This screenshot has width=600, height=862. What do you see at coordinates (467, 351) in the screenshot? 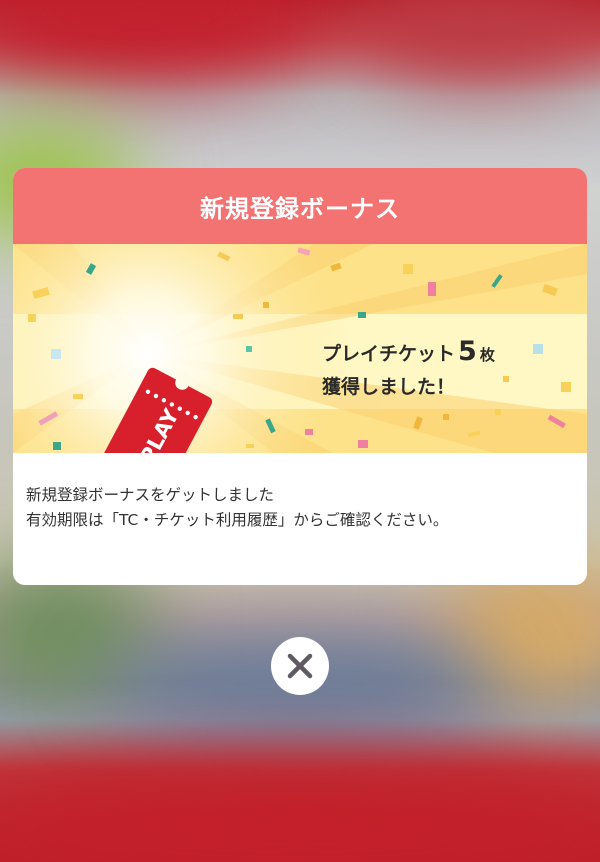
I see `reward-count: 5` at bounding box center [467, 351].